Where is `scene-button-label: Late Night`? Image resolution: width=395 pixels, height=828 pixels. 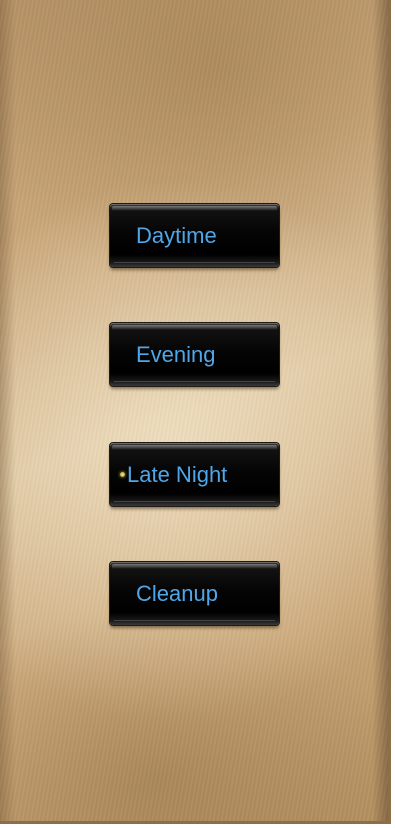 scene-button-label: Late Night is located at coordinates (177, 474).